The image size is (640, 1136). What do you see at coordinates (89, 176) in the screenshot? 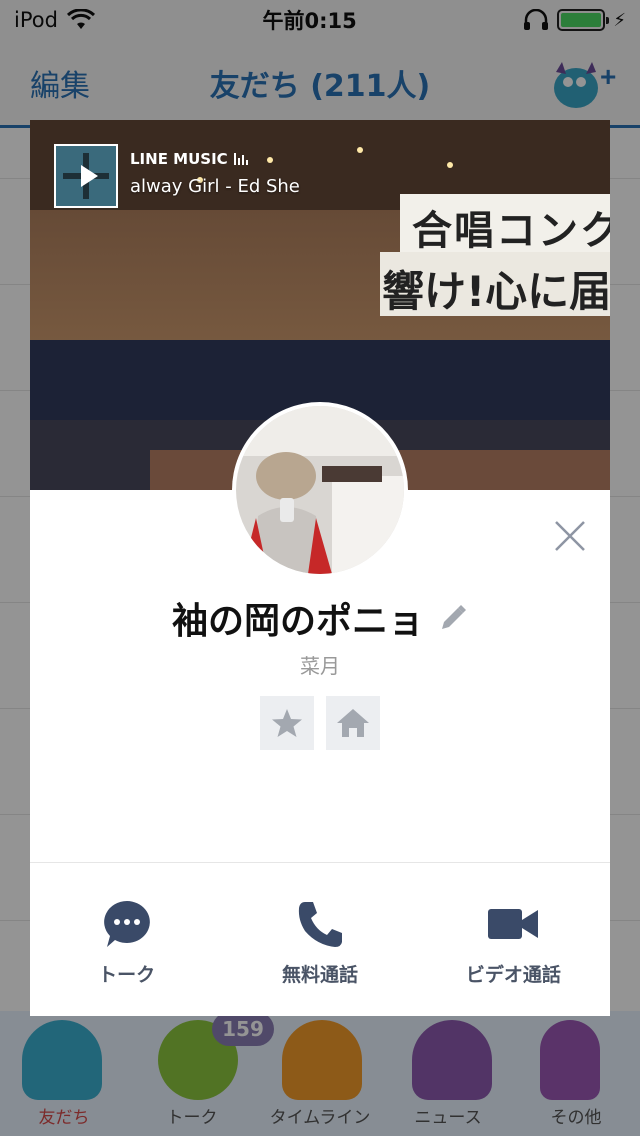
I see `play-icon` at bounding box center [89, 176].